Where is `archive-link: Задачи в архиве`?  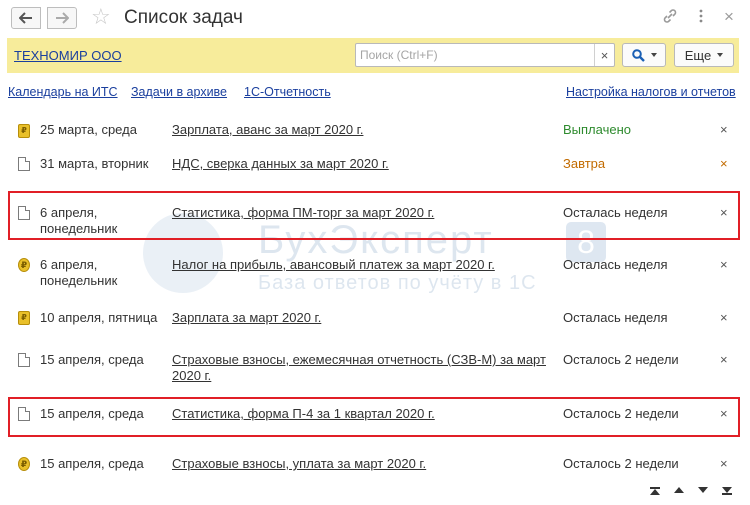 archive-link: Задачи в архиве is located at coordinates (179, 92).